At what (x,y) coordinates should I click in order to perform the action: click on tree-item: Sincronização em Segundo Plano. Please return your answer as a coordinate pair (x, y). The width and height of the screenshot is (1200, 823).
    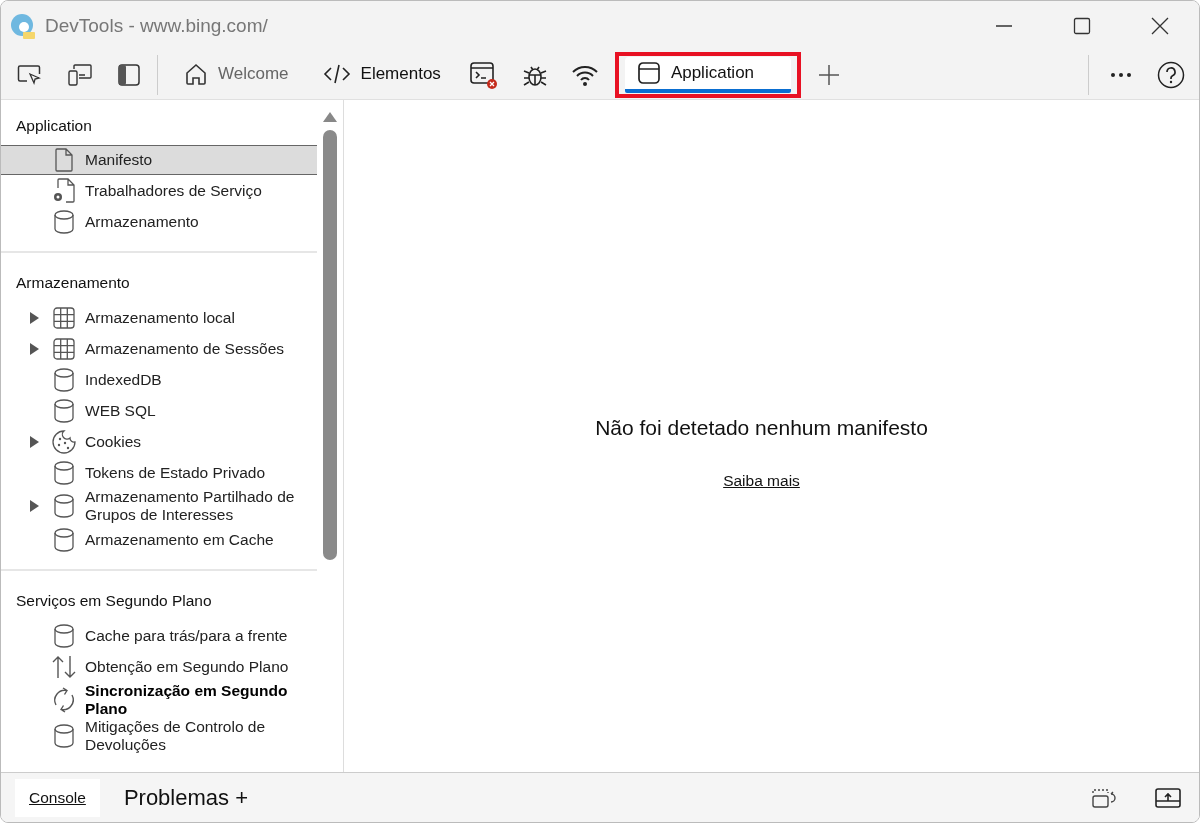
    Looking at the image, I should click on (159, 700).